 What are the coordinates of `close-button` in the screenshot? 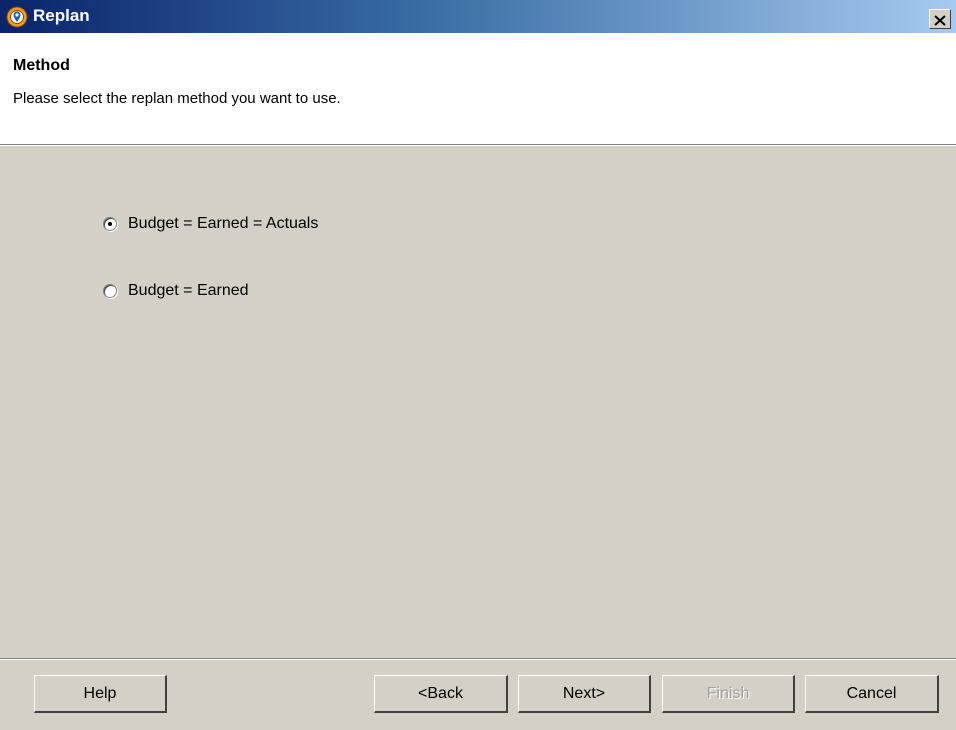 It's located at (940, 19).